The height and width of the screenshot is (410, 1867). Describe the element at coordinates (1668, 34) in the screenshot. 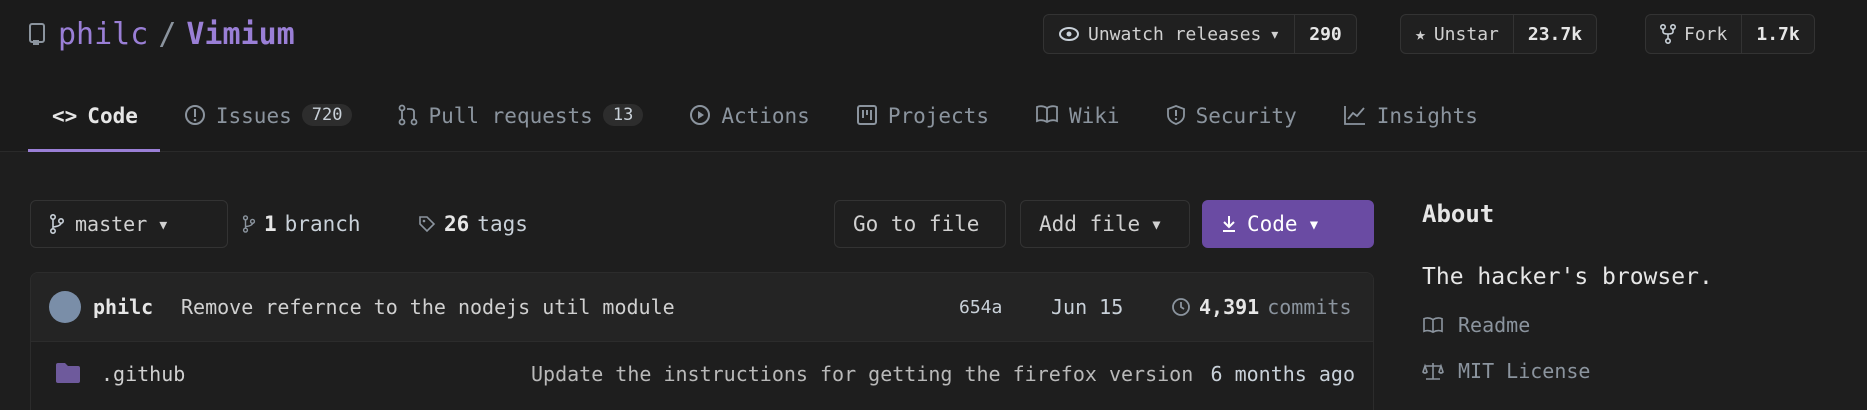

I see `fork-icon` at that location.